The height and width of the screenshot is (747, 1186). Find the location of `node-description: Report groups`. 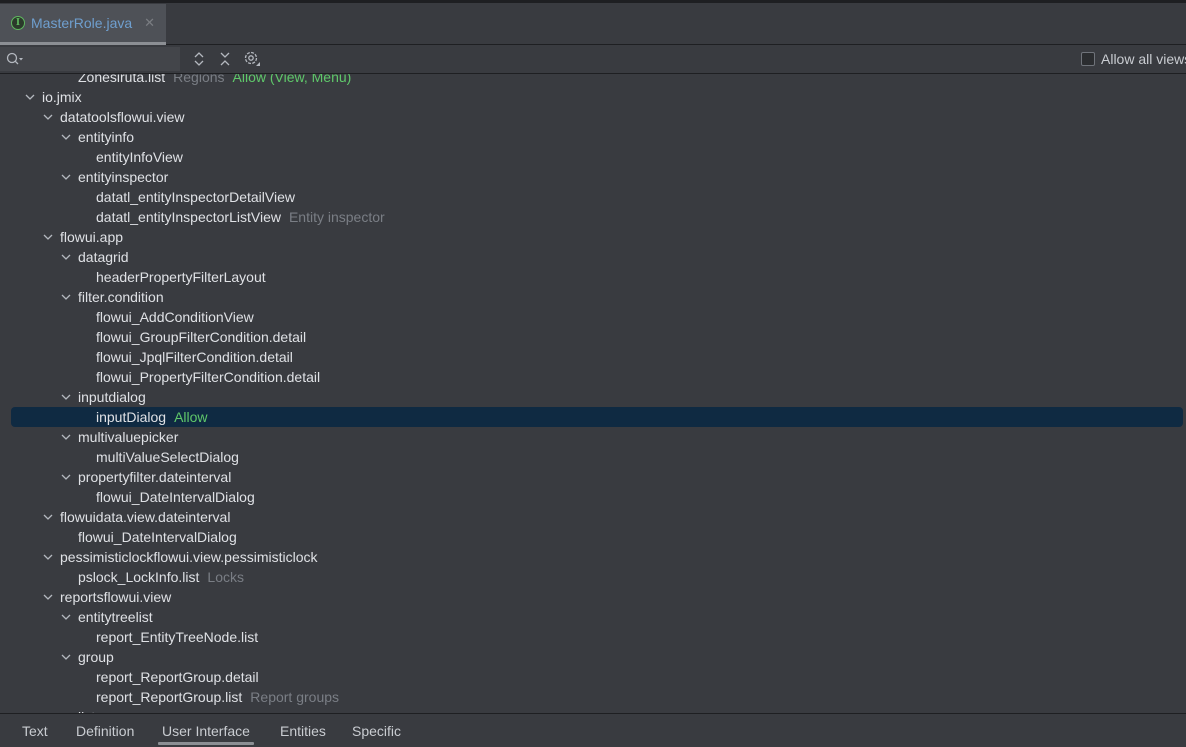

node-description: Report groups is located at coordinates (295, 697).